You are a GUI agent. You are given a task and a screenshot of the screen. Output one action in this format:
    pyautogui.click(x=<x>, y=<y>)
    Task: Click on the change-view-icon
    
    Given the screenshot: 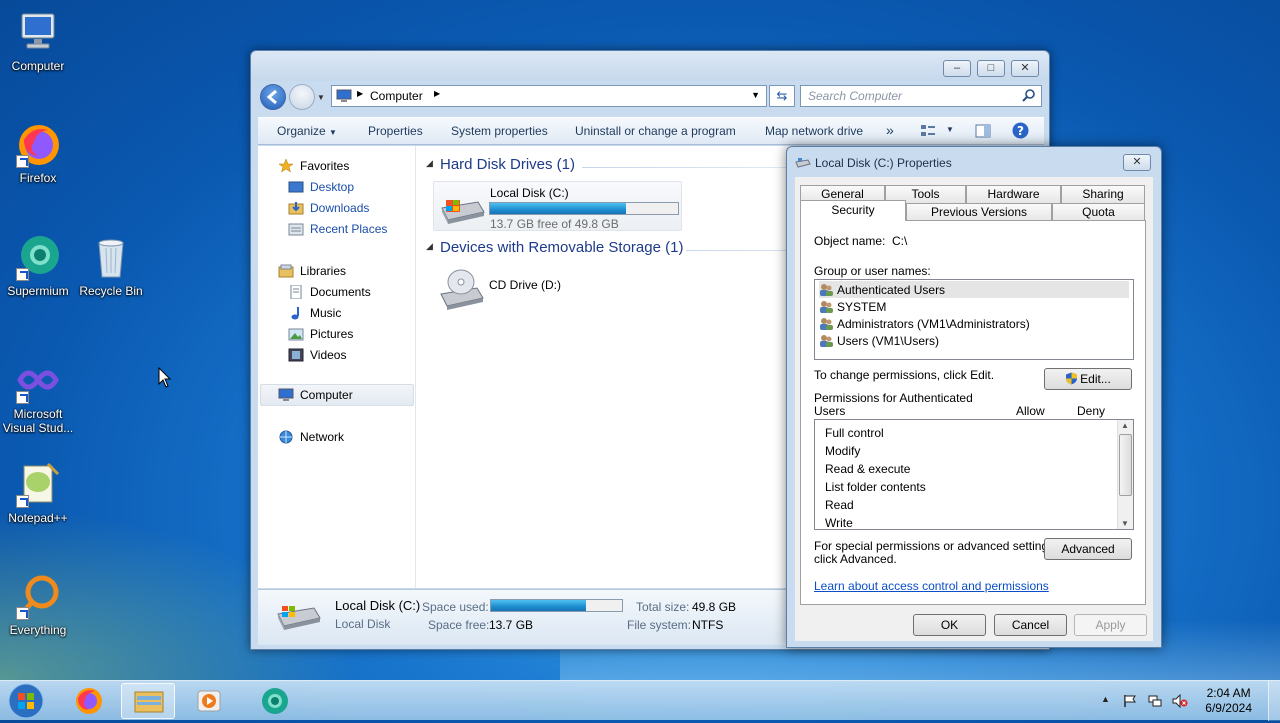 What is the action you would take?
    pyautogui.click(x=928, y=132)
    